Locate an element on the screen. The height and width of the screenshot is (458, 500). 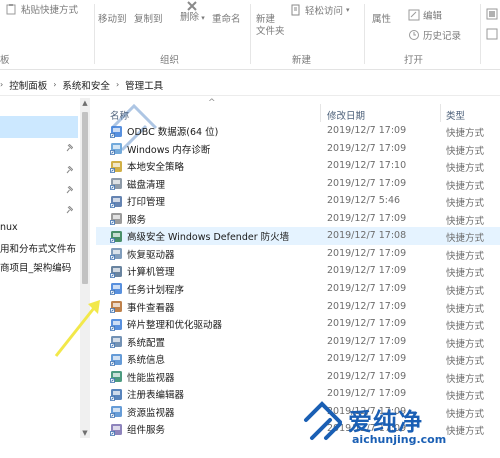
group-label-open: 打开 is located at coordinates (414, 60).